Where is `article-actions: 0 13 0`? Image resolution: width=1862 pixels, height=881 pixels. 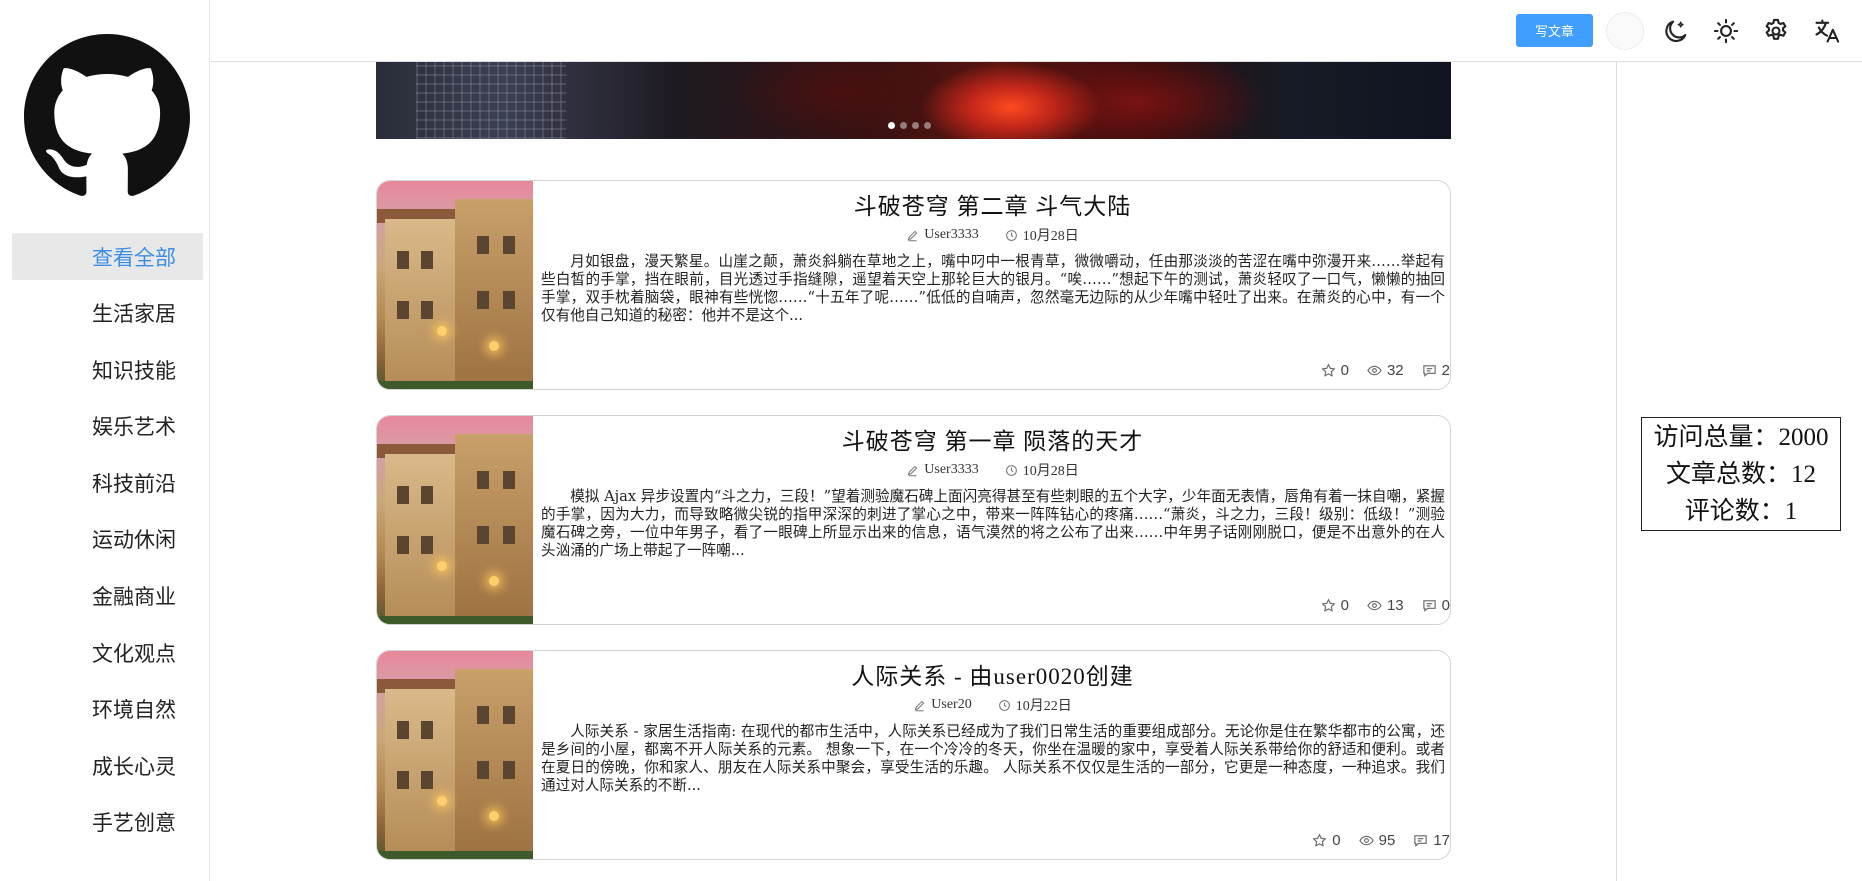 article-actions: 0 13 0 is located at coordinates (1385, 605).